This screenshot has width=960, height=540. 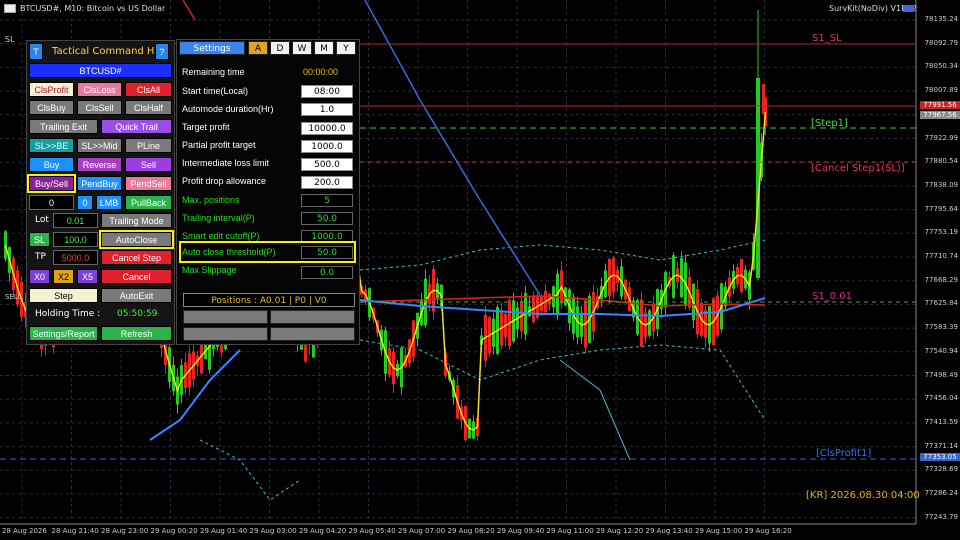 What do you see at coordinates (941, 232) in the screenshot?
I see `price-tick: 77753.19` at bounding box center [941, 232].